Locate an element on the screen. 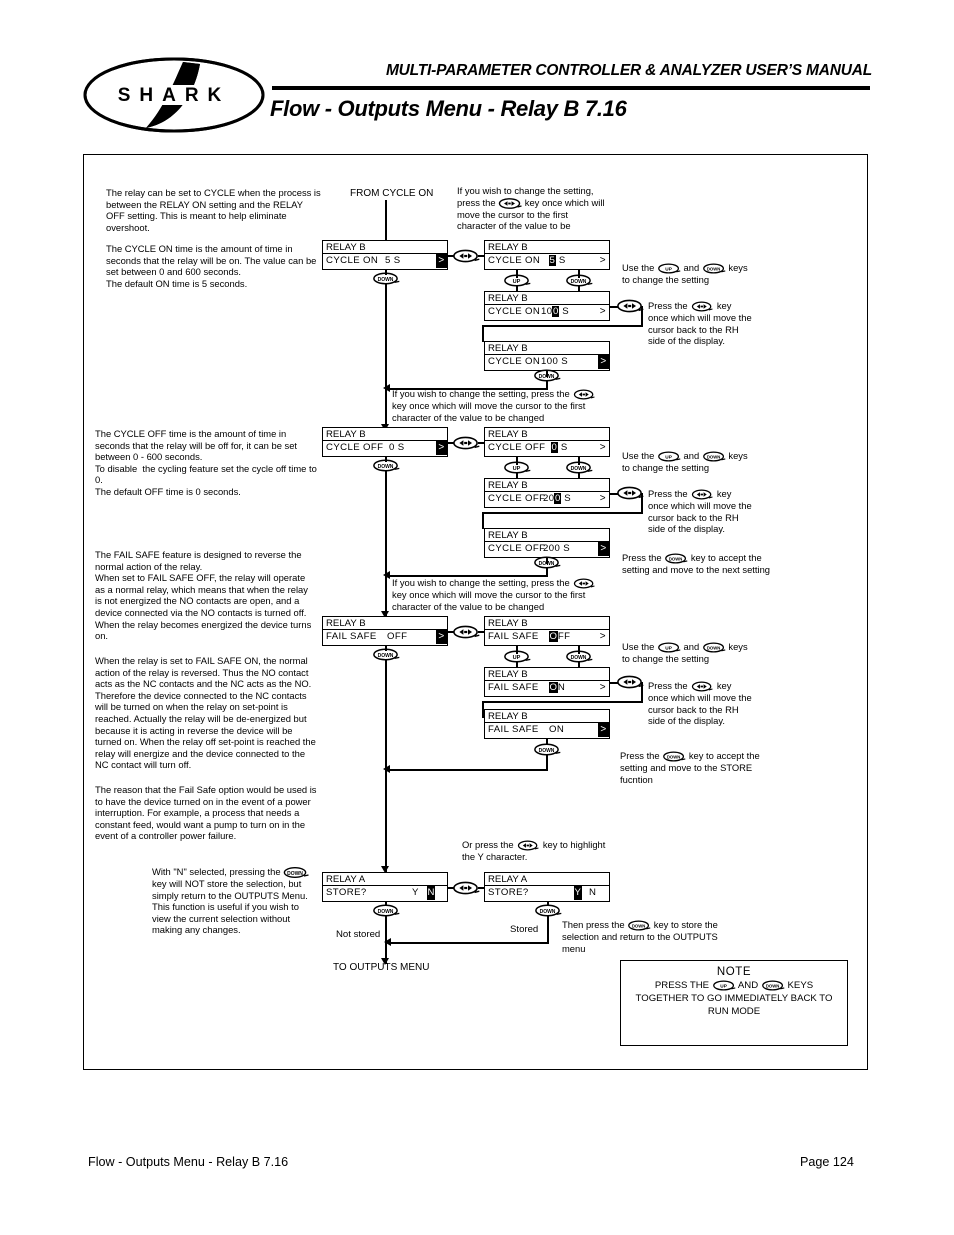  instr-updown-and: and is located at coordinates (691, 267).